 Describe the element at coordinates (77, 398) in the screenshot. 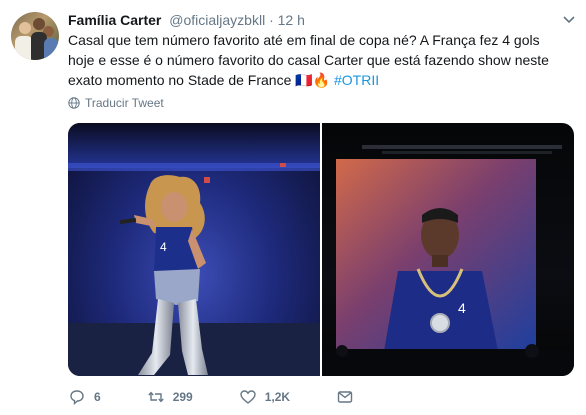

I see `reply-icon` at that location.